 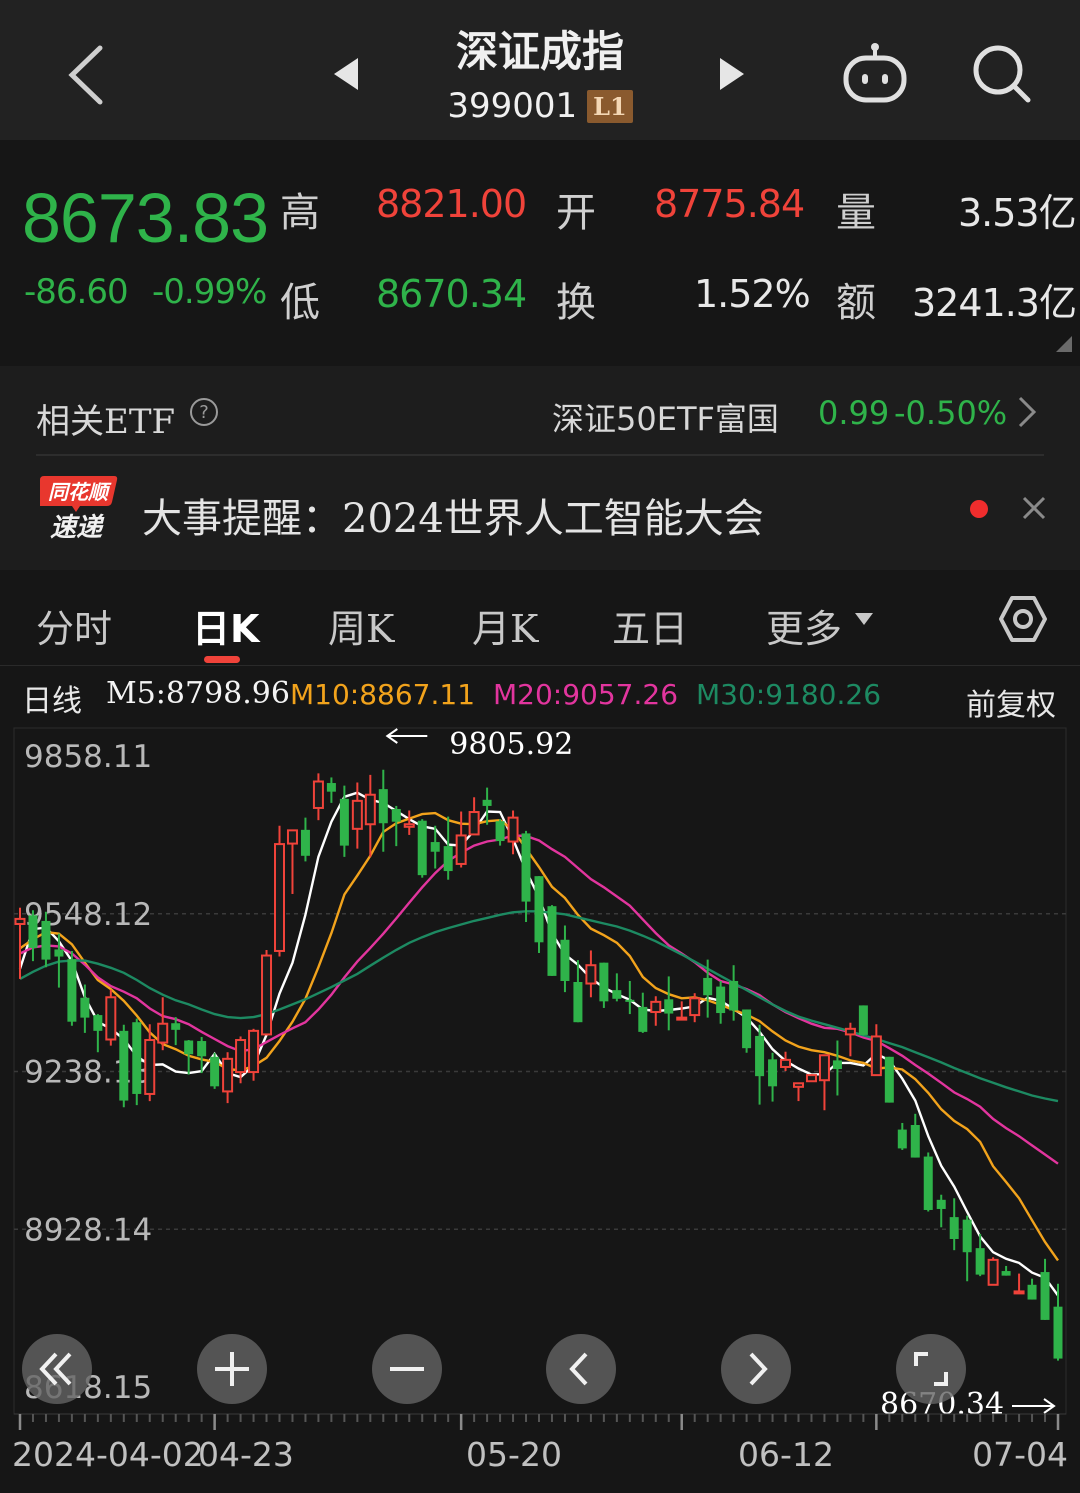 What do you see at coordinates (539, 51) in the screenshot?
I see `index-title: 深证成指` at bounding box center [539, 51].